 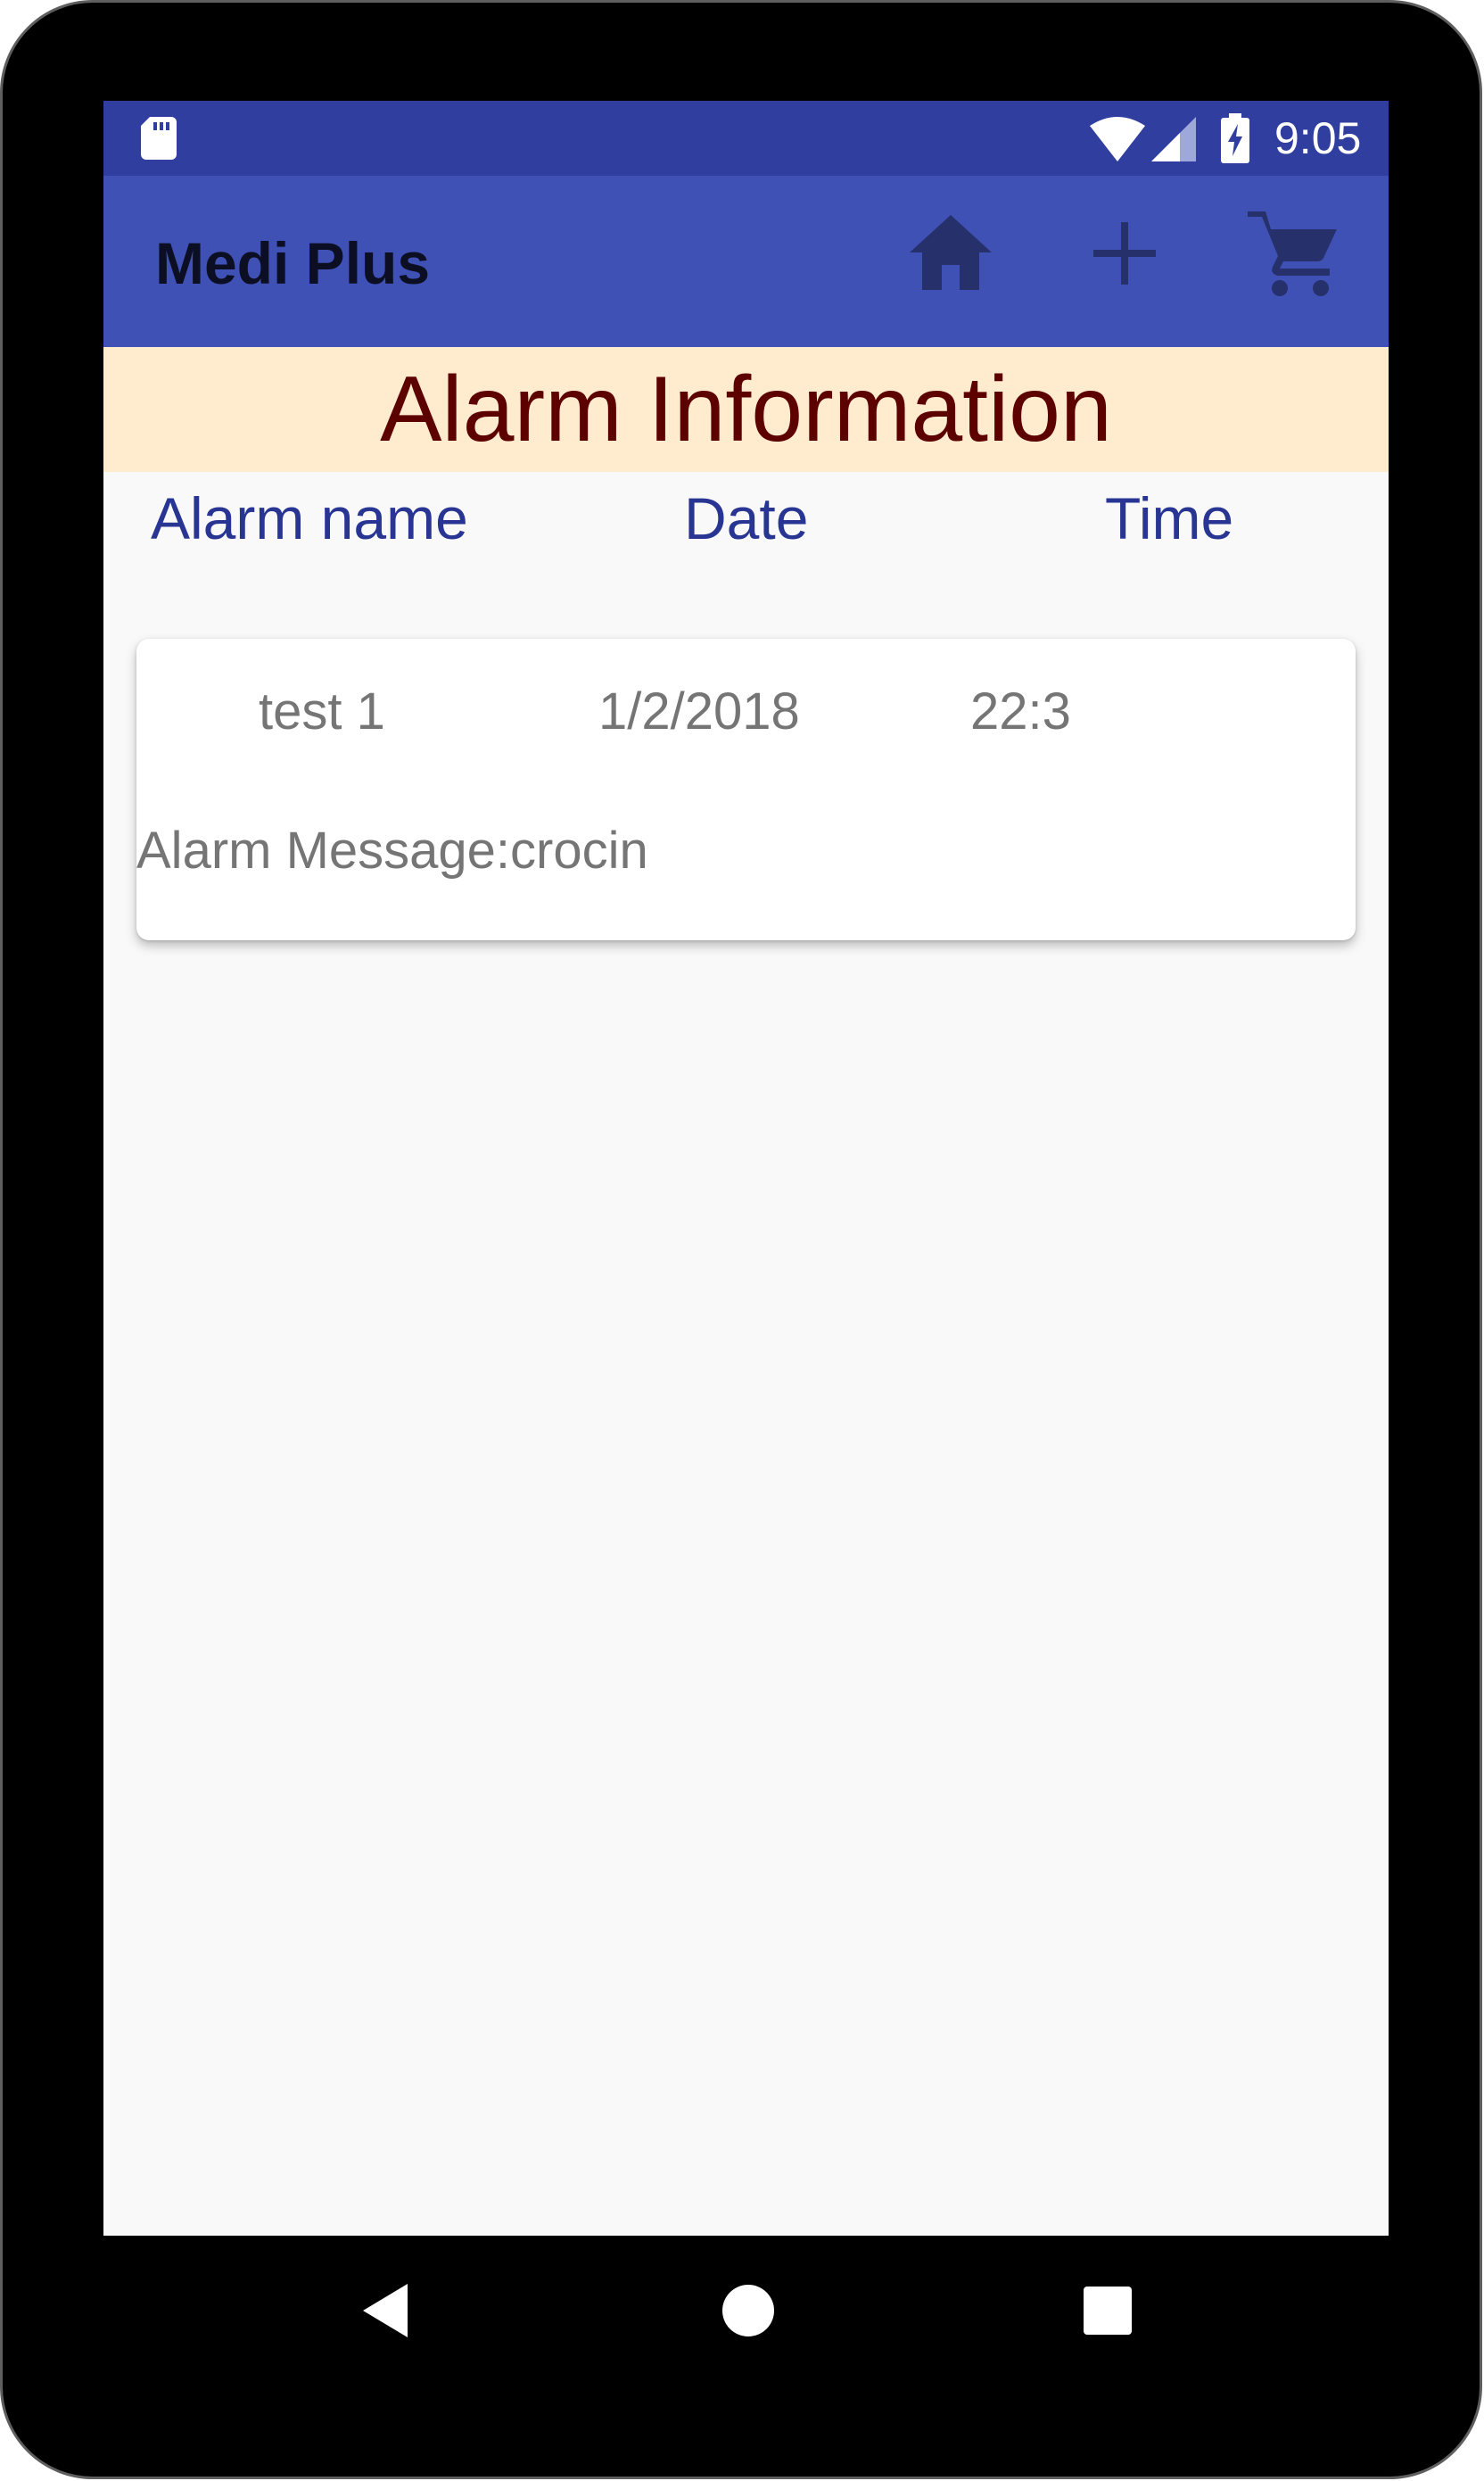 What do you see at coordinates (1235, 138) in the screenshot?
I see `battery-charging-icon` at bounding box center [1235, 138].